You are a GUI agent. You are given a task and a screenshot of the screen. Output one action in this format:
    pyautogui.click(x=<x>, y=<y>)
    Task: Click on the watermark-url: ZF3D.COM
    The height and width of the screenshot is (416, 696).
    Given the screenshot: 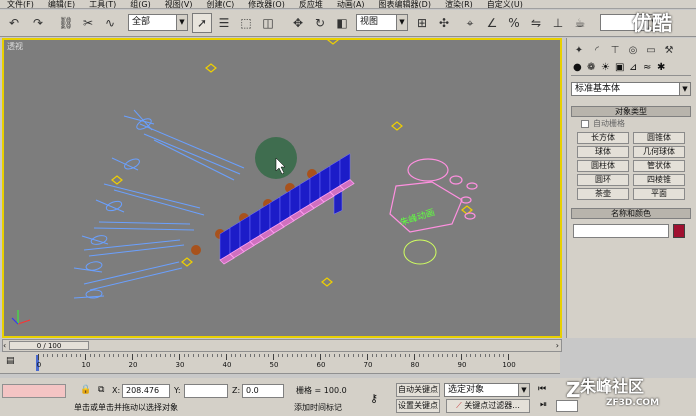 What is the action you would take?
    pyautogui.click(x=633, y=403)
    